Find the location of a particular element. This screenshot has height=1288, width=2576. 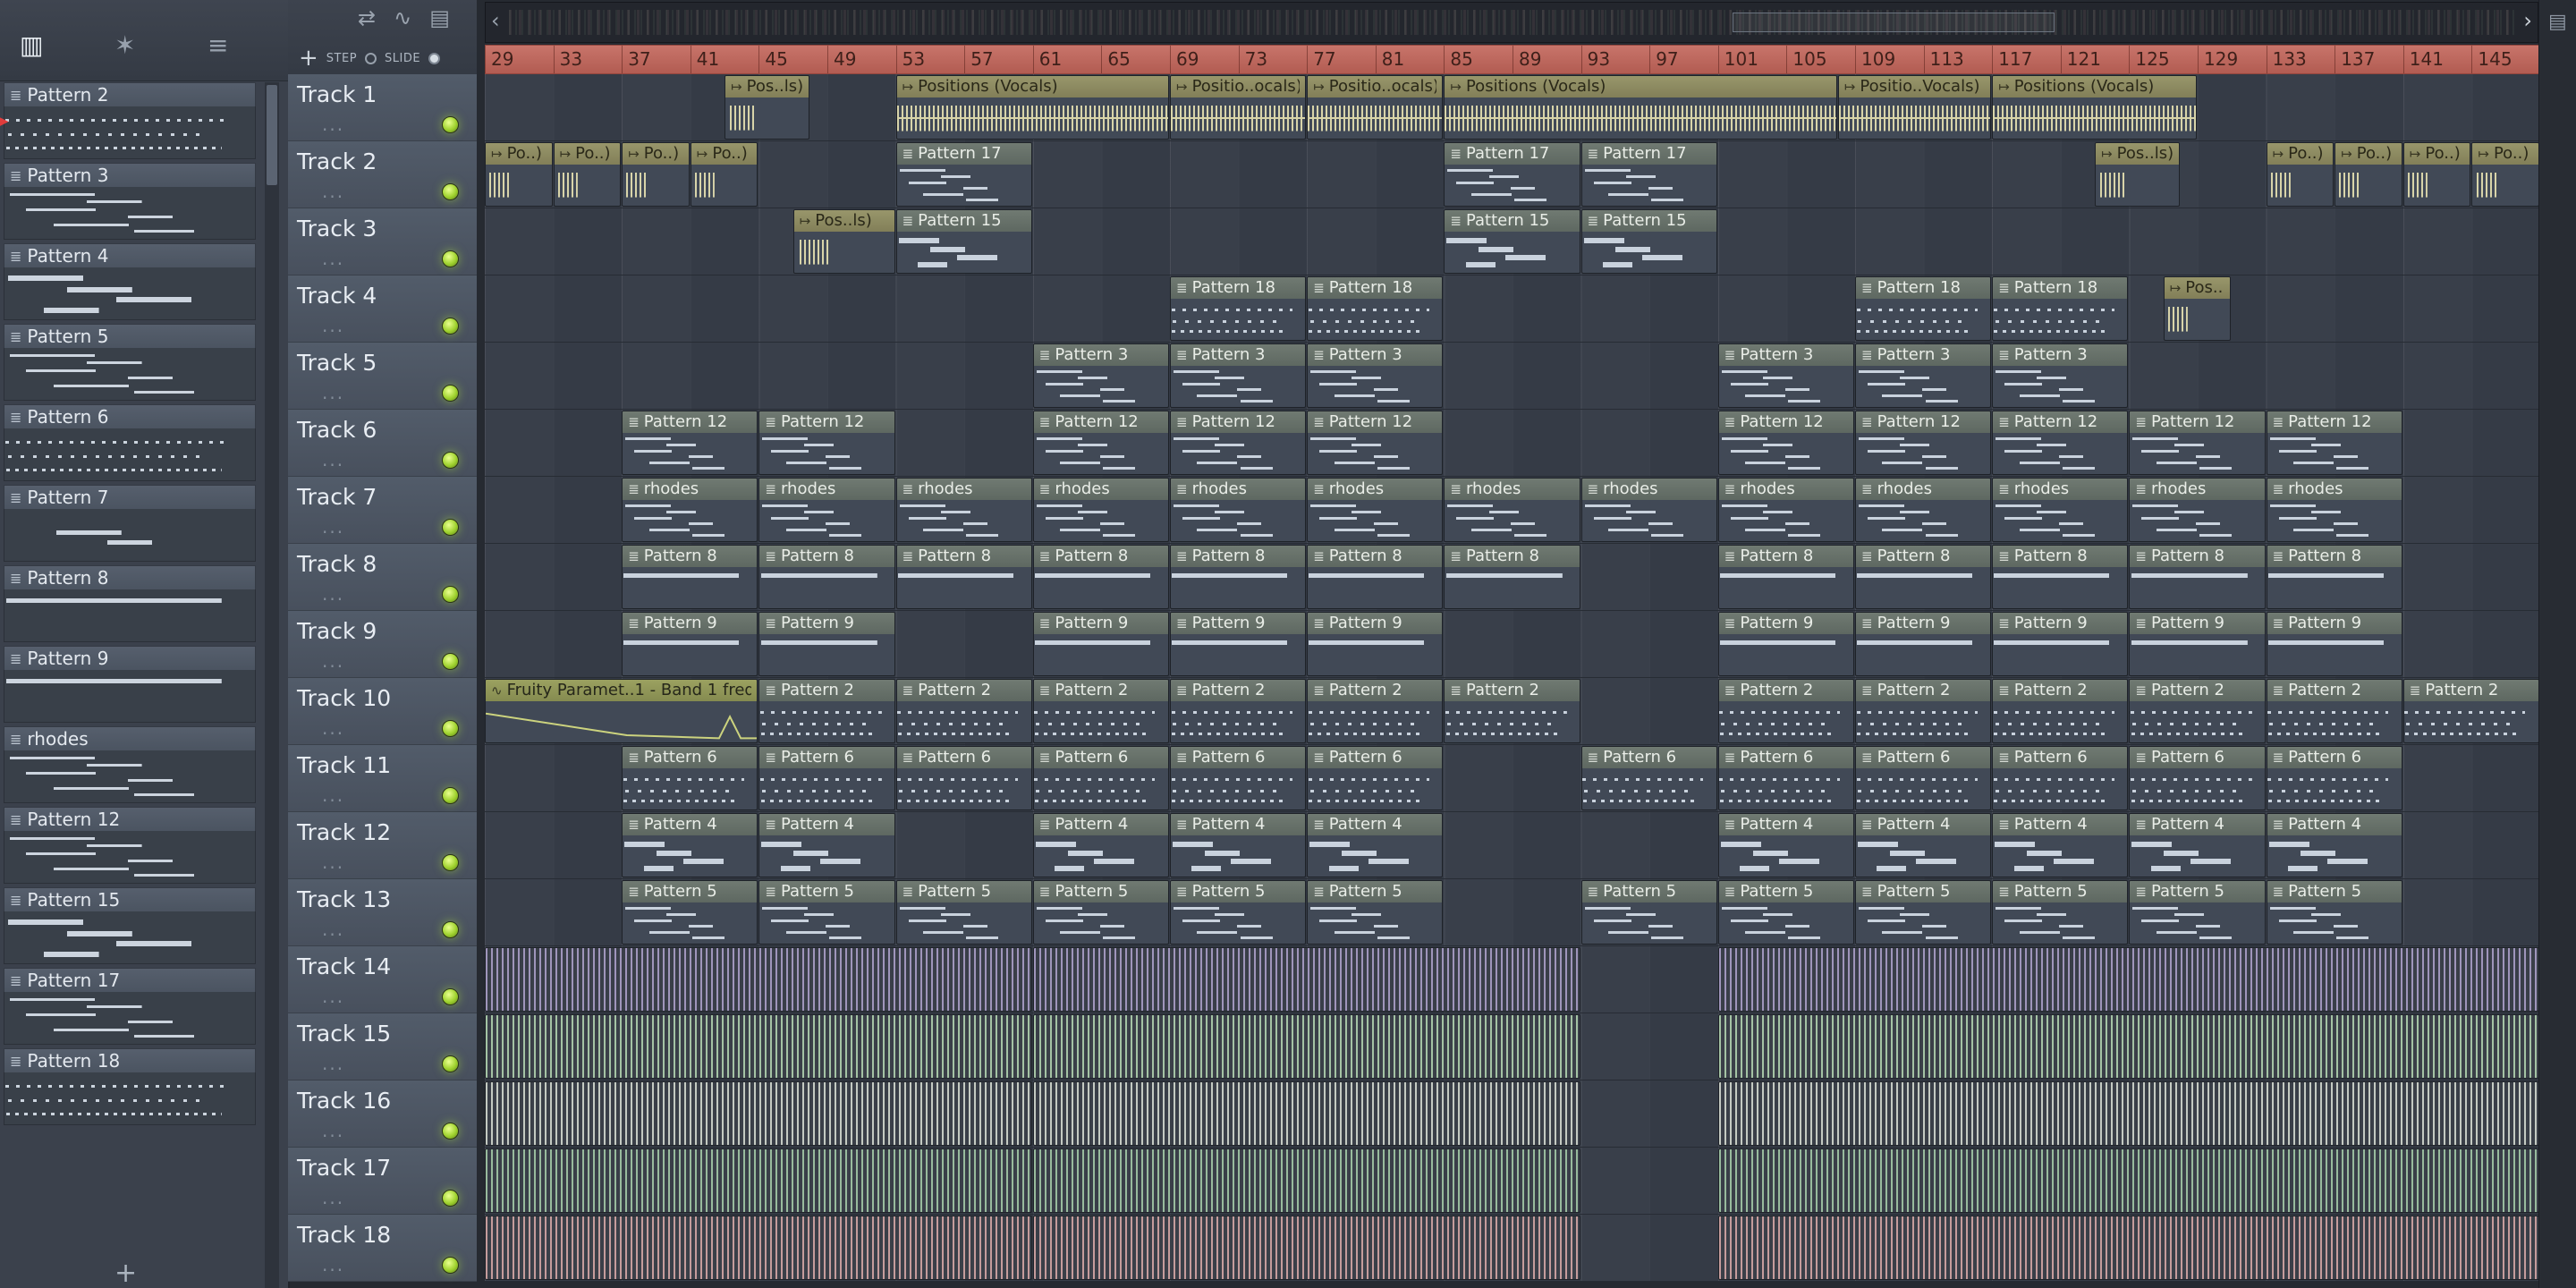

menu-icon: ≡ is located at coordinates (218, 45).